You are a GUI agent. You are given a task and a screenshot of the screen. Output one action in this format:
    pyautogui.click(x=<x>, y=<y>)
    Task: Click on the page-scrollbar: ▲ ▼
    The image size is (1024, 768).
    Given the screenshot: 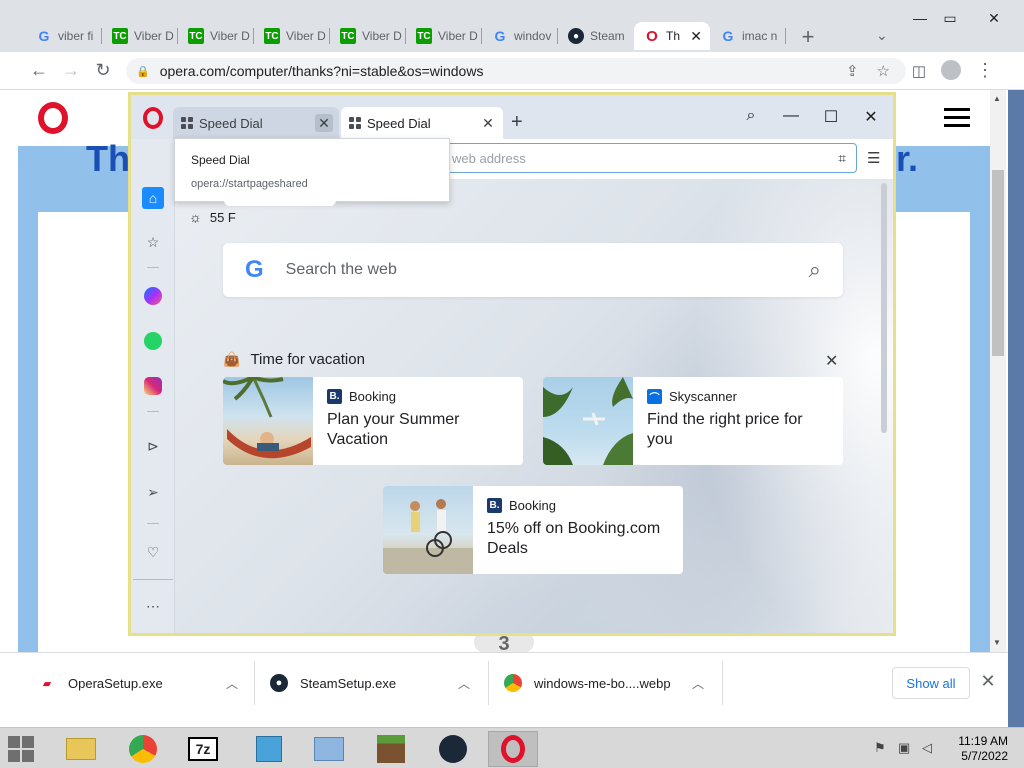 What is the action you would take?
    pyautogui.click(x=998, y=371)
    